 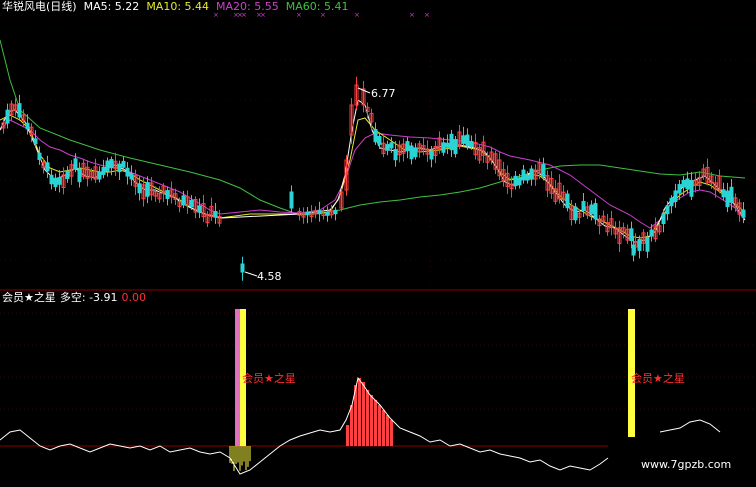 What do you see at coordinates (269, 276) in the screenshot?
I see `price-low-label: 4.58` at bounding box center [269, 276].